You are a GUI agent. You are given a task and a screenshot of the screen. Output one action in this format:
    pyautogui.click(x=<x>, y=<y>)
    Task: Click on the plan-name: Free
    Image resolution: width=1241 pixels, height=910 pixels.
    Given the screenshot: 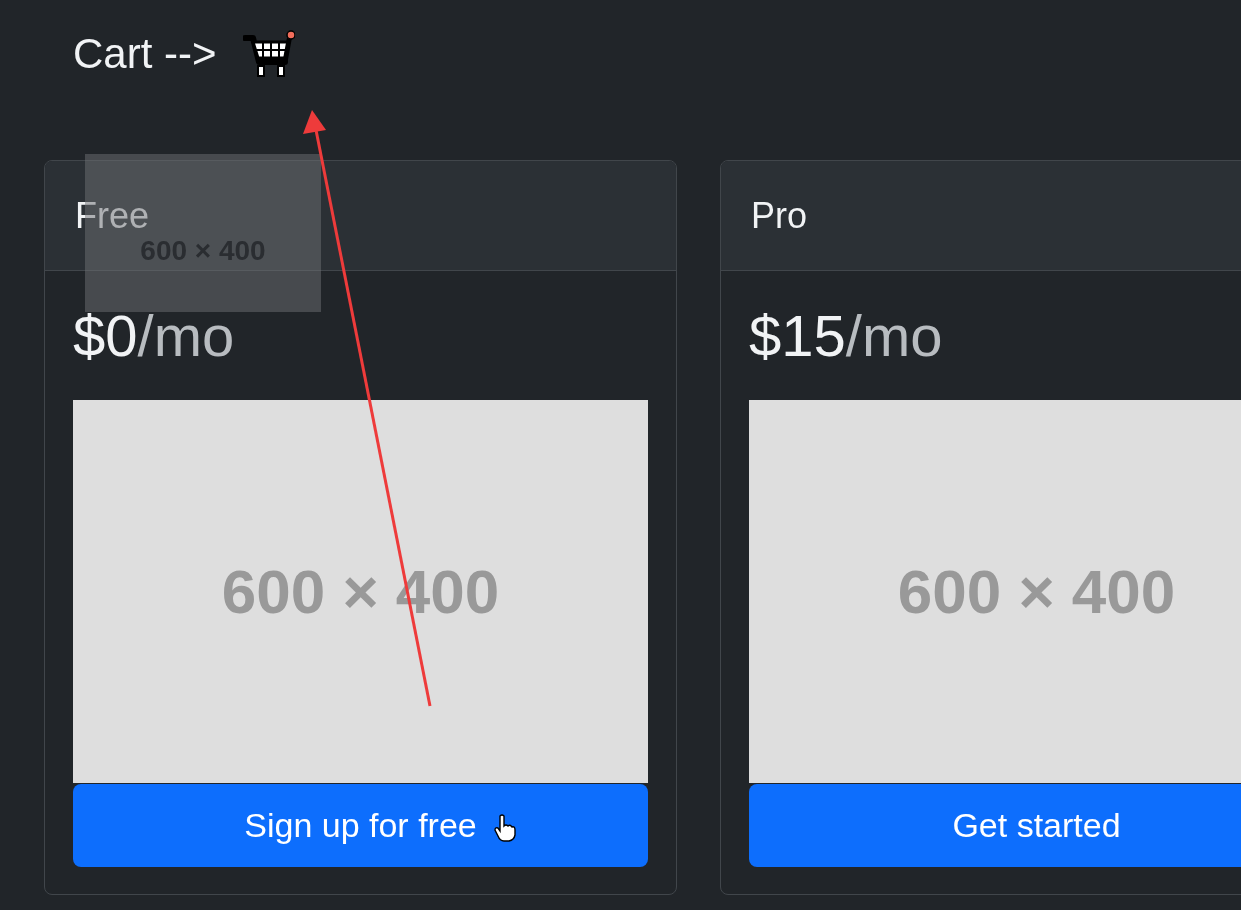 What is the action you would take?
    pyautogui.click(x=112, y=215)
    